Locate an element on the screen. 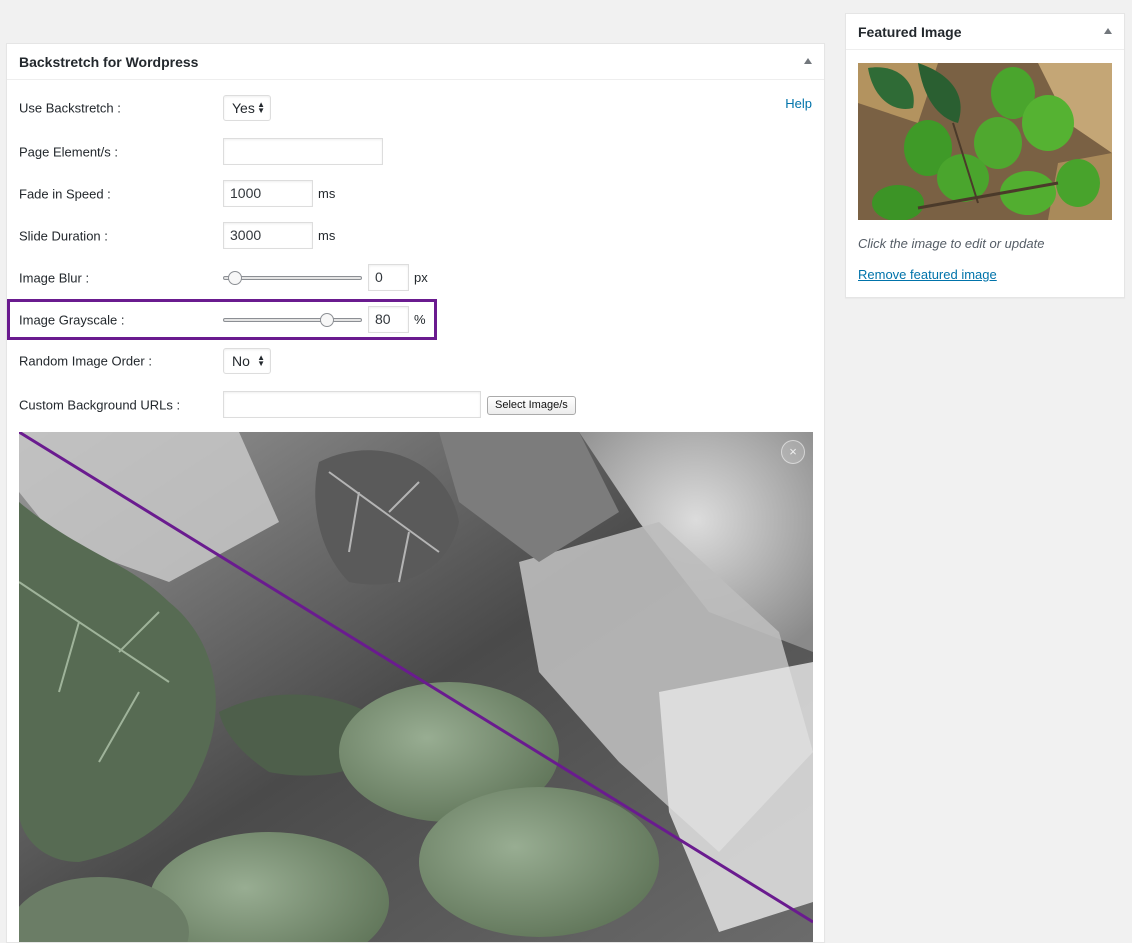  image-blur-label: Image Blur : is located at coordinates (54, 278).